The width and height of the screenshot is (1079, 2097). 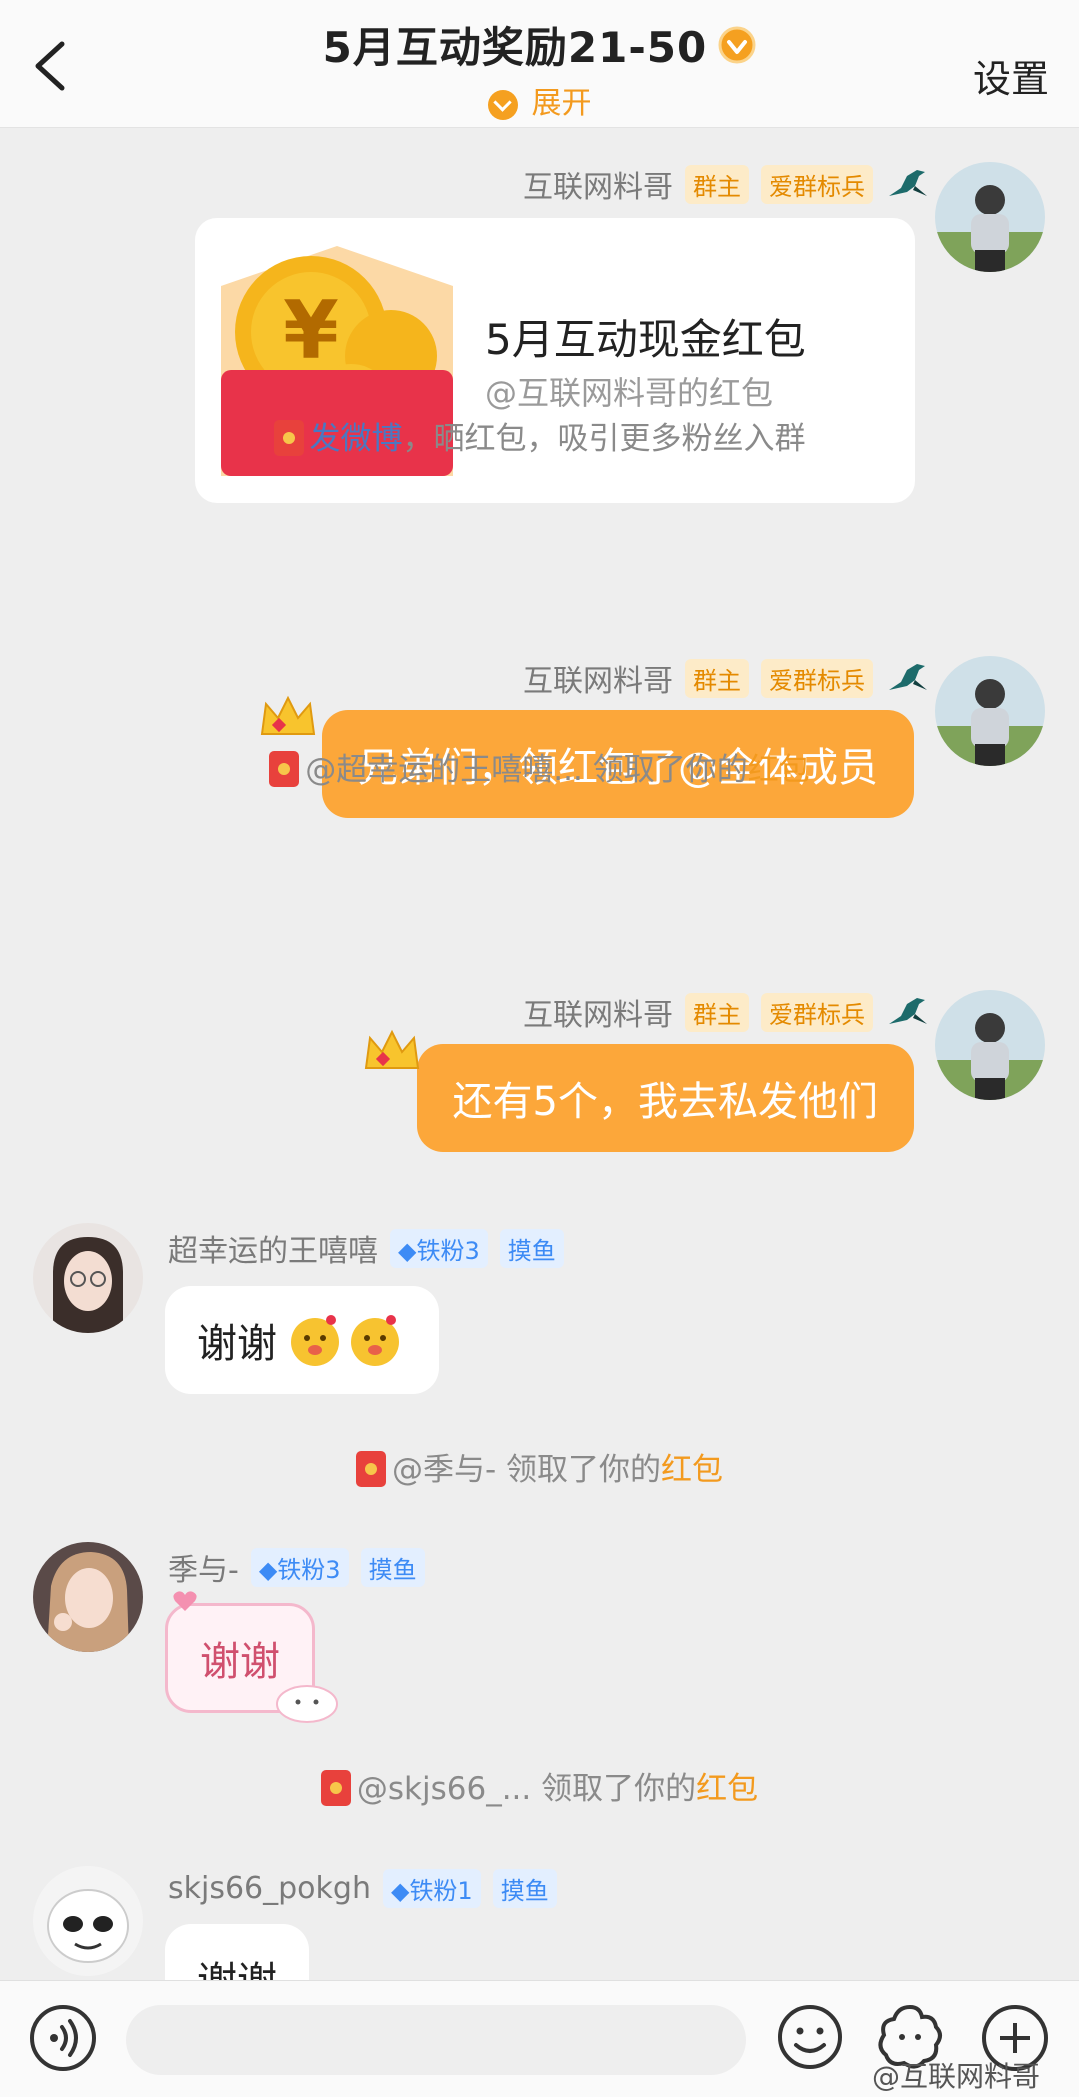 I want to click on verified-badge-icon, so click(x=737, y=44).